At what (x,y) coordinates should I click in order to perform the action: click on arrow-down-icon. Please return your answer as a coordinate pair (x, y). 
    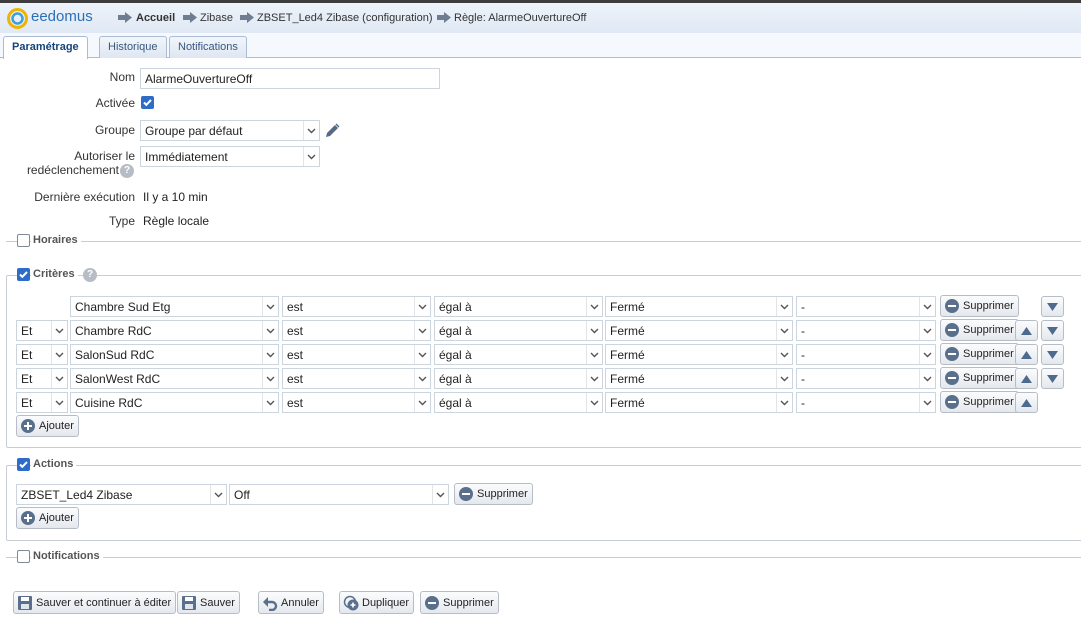
    Looking at the image, I should click on (1052, 306).